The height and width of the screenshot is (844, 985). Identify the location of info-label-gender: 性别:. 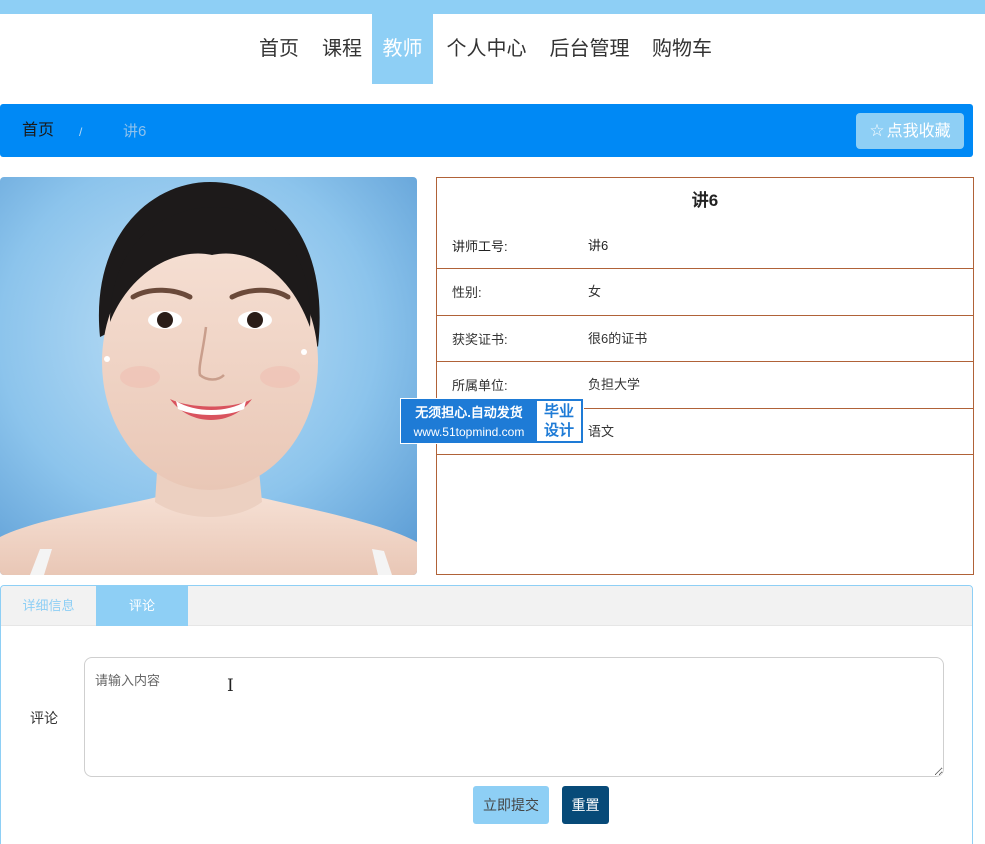
(467, 292).